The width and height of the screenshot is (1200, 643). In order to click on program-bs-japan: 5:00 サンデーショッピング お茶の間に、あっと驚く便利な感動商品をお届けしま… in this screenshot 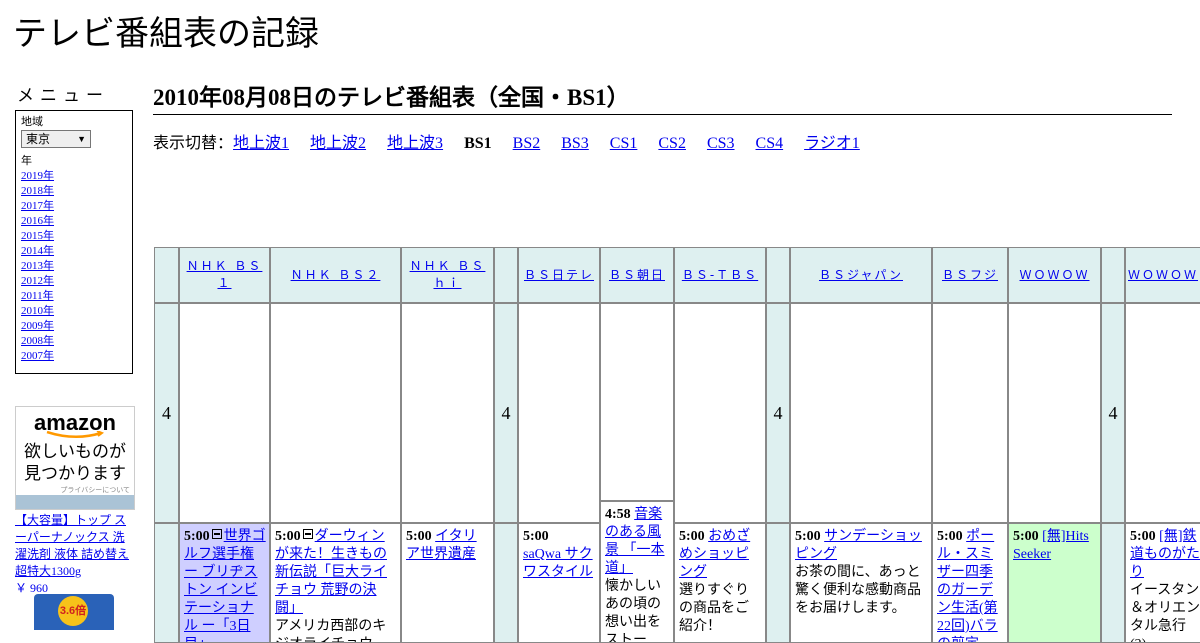, I will do `click(861, 583)`.